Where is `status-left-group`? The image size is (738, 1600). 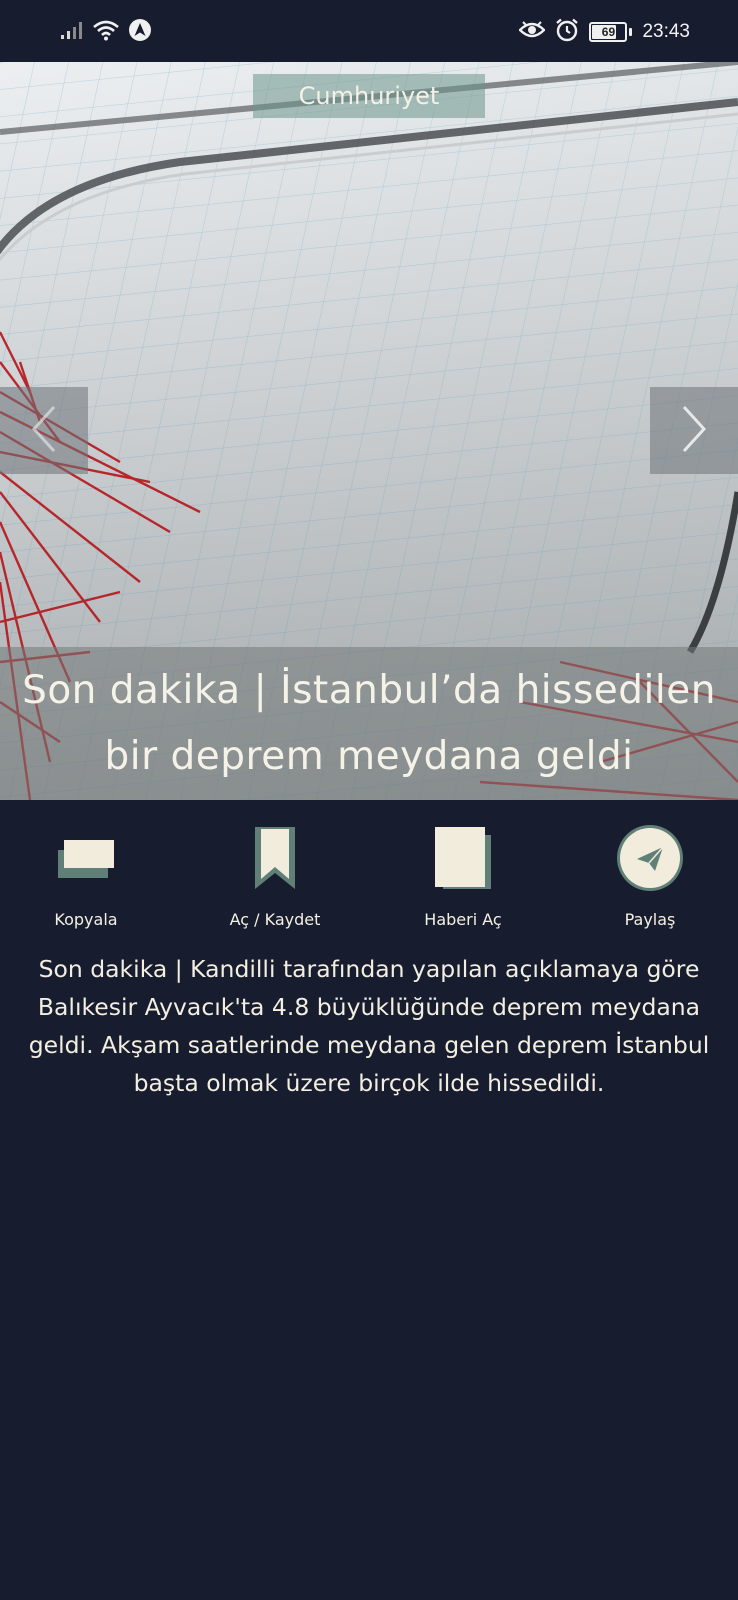
status-left-group is located at coordinates (106, 32).